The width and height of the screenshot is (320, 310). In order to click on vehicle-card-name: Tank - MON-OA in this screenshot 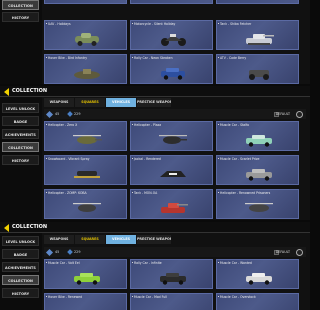, I will do `click(146, 193)`.